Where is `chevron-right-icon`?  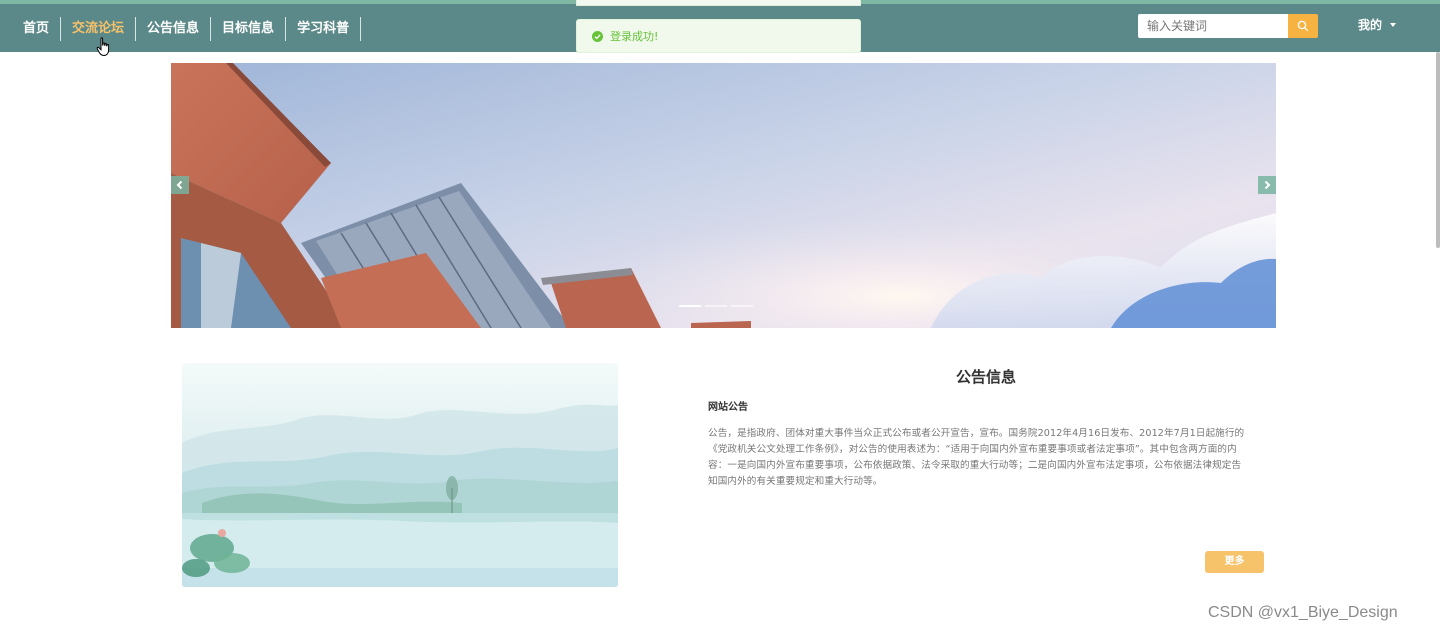
chevron-right-icon is located at coordinates (1267, 185).